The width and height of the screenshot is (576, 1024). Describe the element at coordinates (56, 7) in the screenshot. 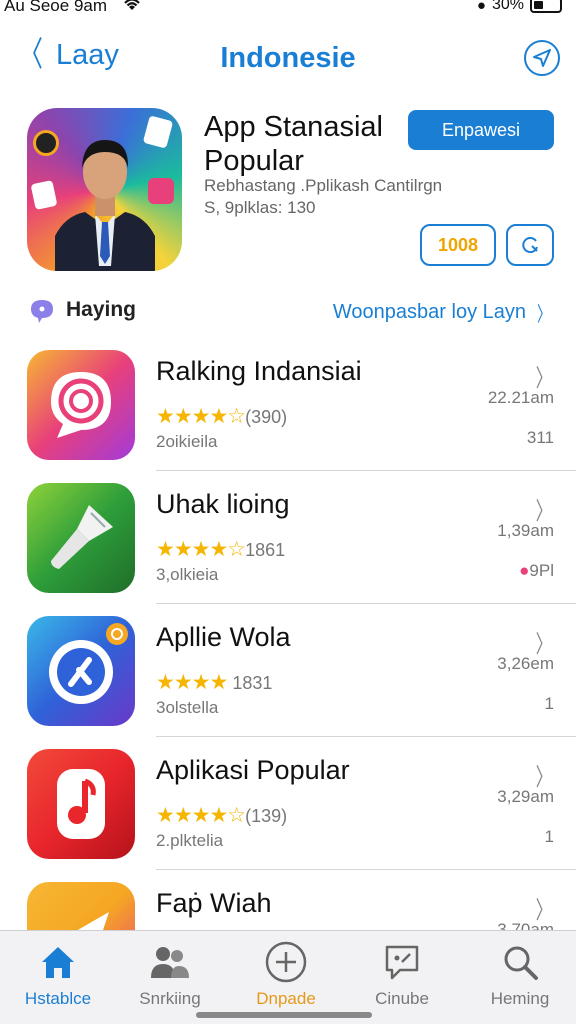

I see `status-time: Au Seoe 9am` at that location.